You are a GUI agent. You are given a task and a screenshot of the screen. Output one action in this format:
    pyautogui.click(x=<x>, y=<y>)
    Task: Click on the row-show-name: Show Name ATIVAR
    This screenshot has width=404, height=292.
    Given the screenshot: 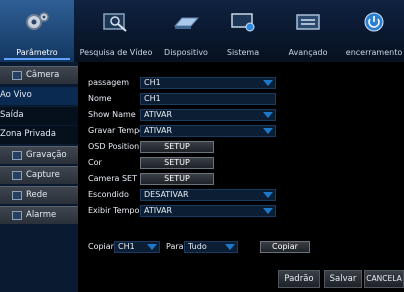 What is the action you would take?
    pyautogui.click(x=241, y=115)
    